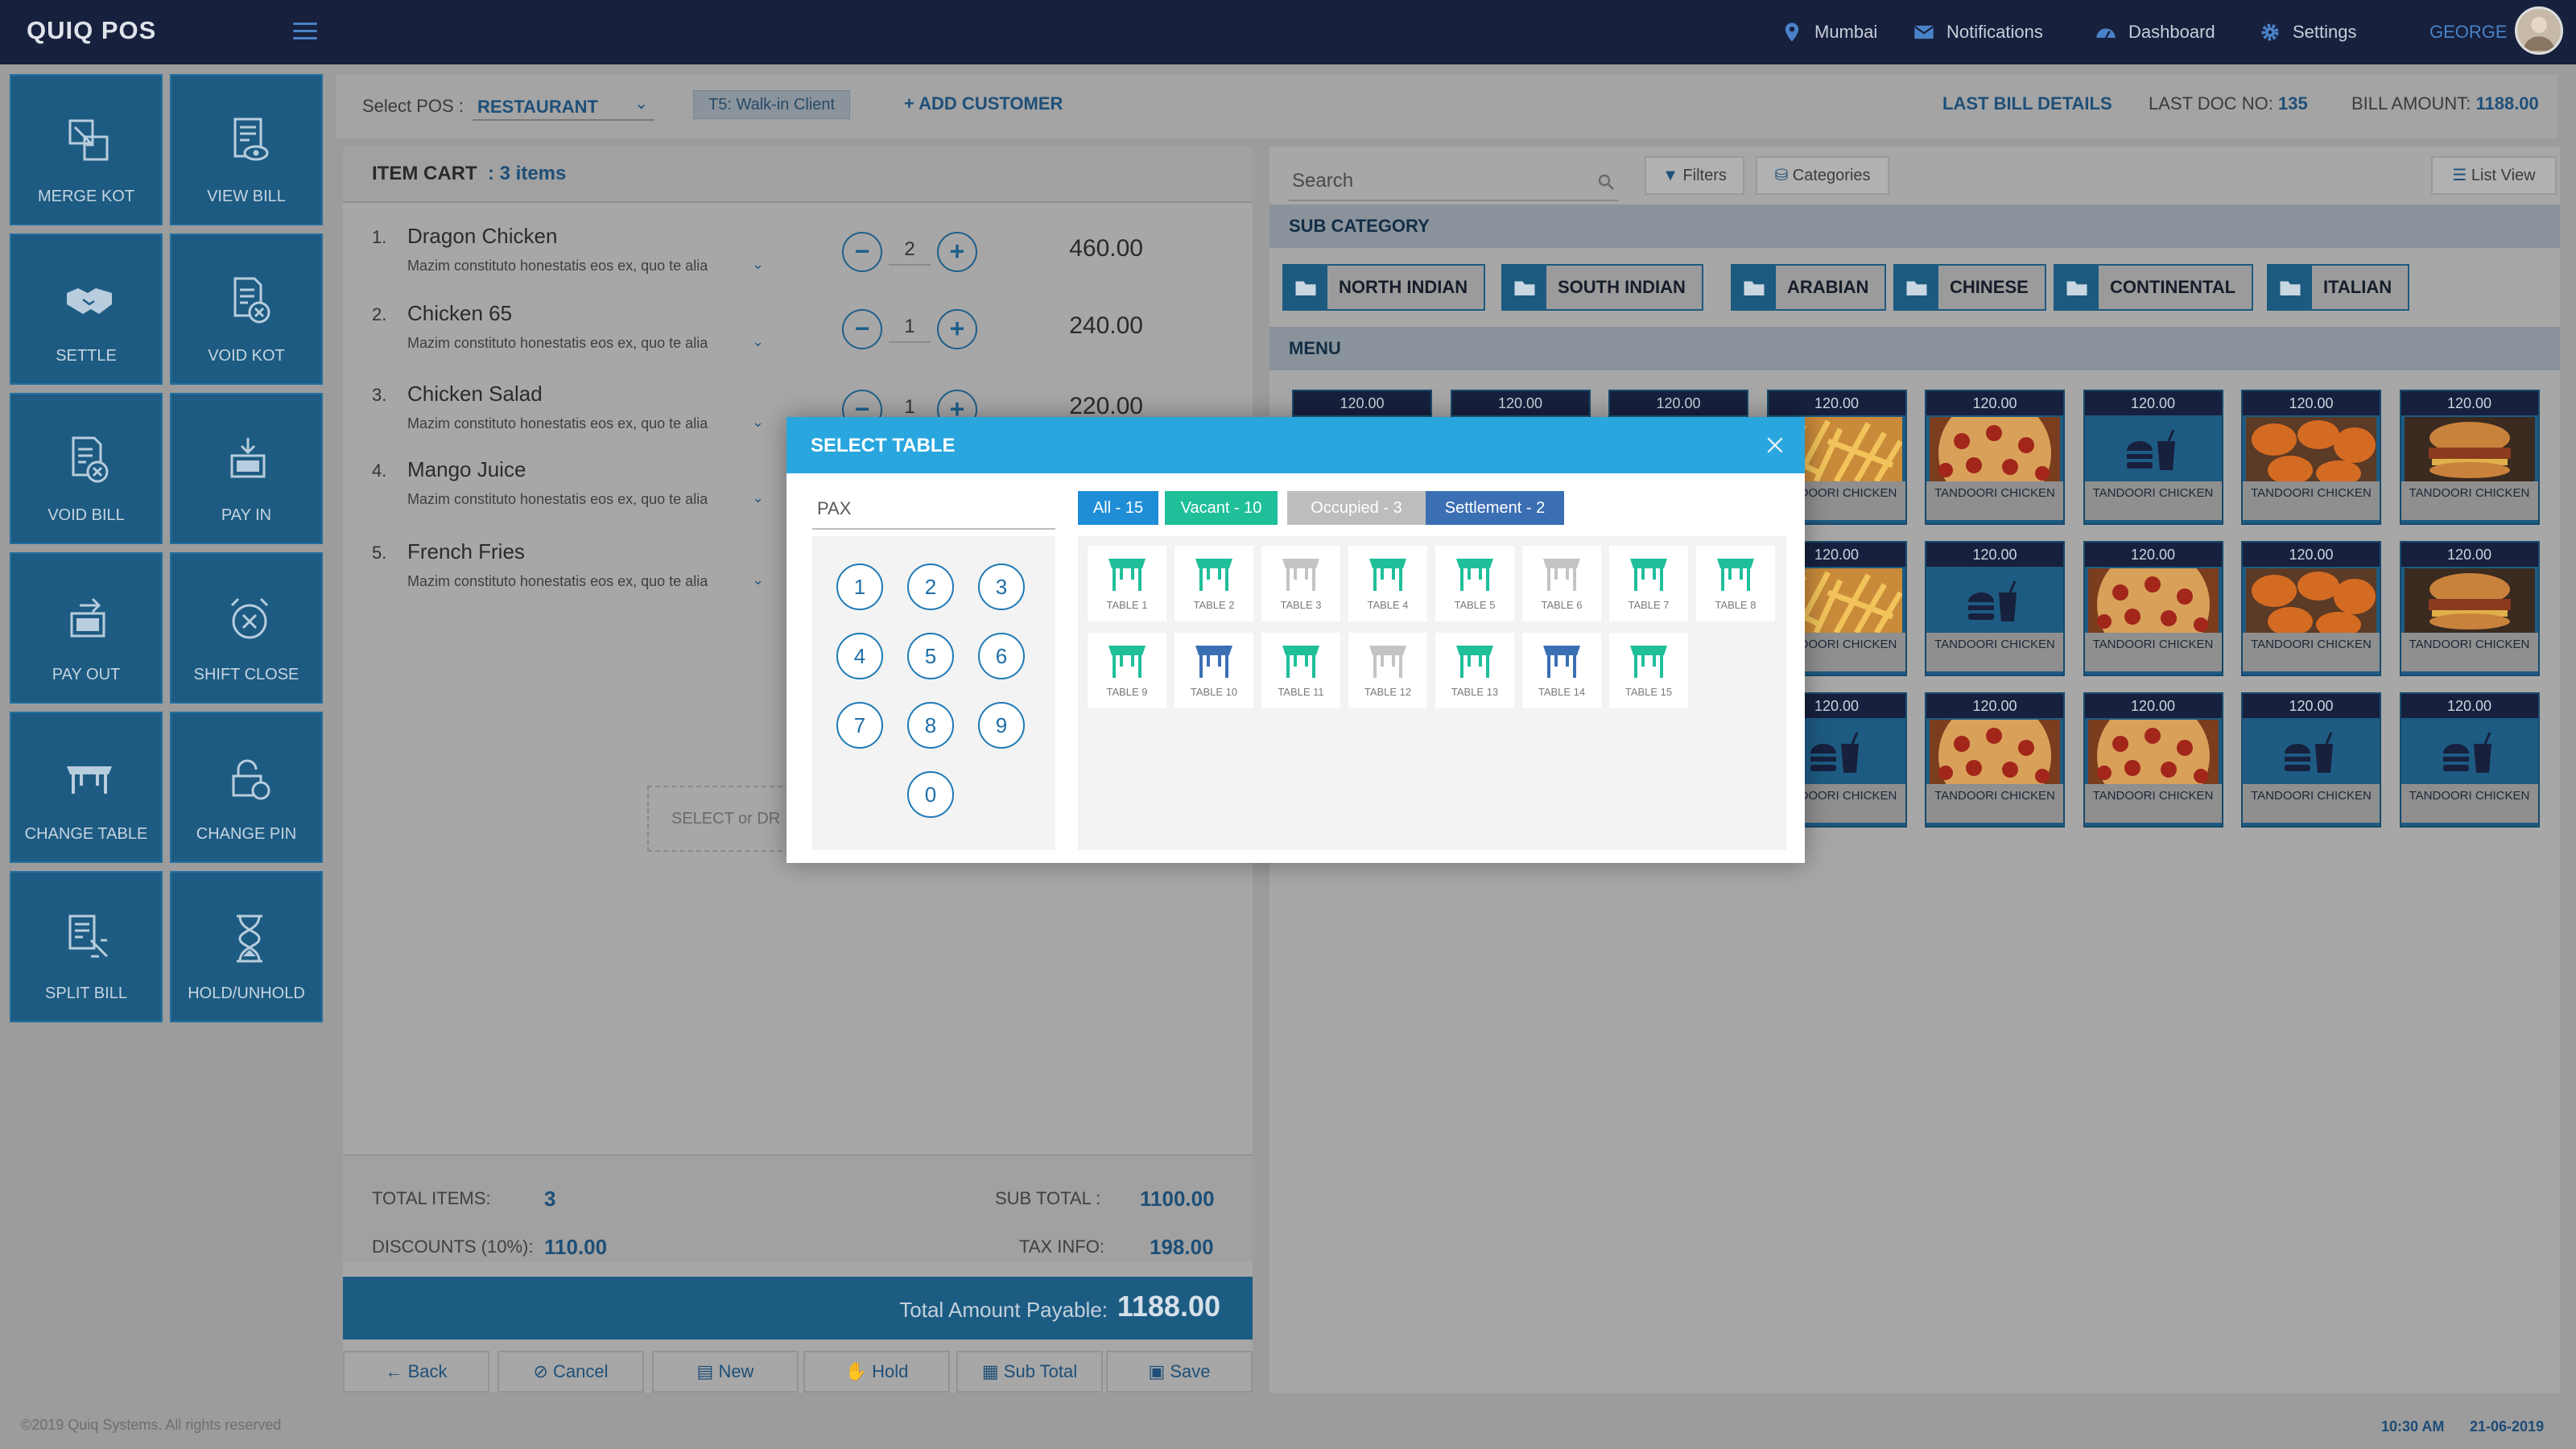 The width and height of the screenshot is (2576, 1449). What do you see at coordinates (1474, 670) in the screenshot?
I see `table-option: TABLE 13` at bounding box center [1474, 670].